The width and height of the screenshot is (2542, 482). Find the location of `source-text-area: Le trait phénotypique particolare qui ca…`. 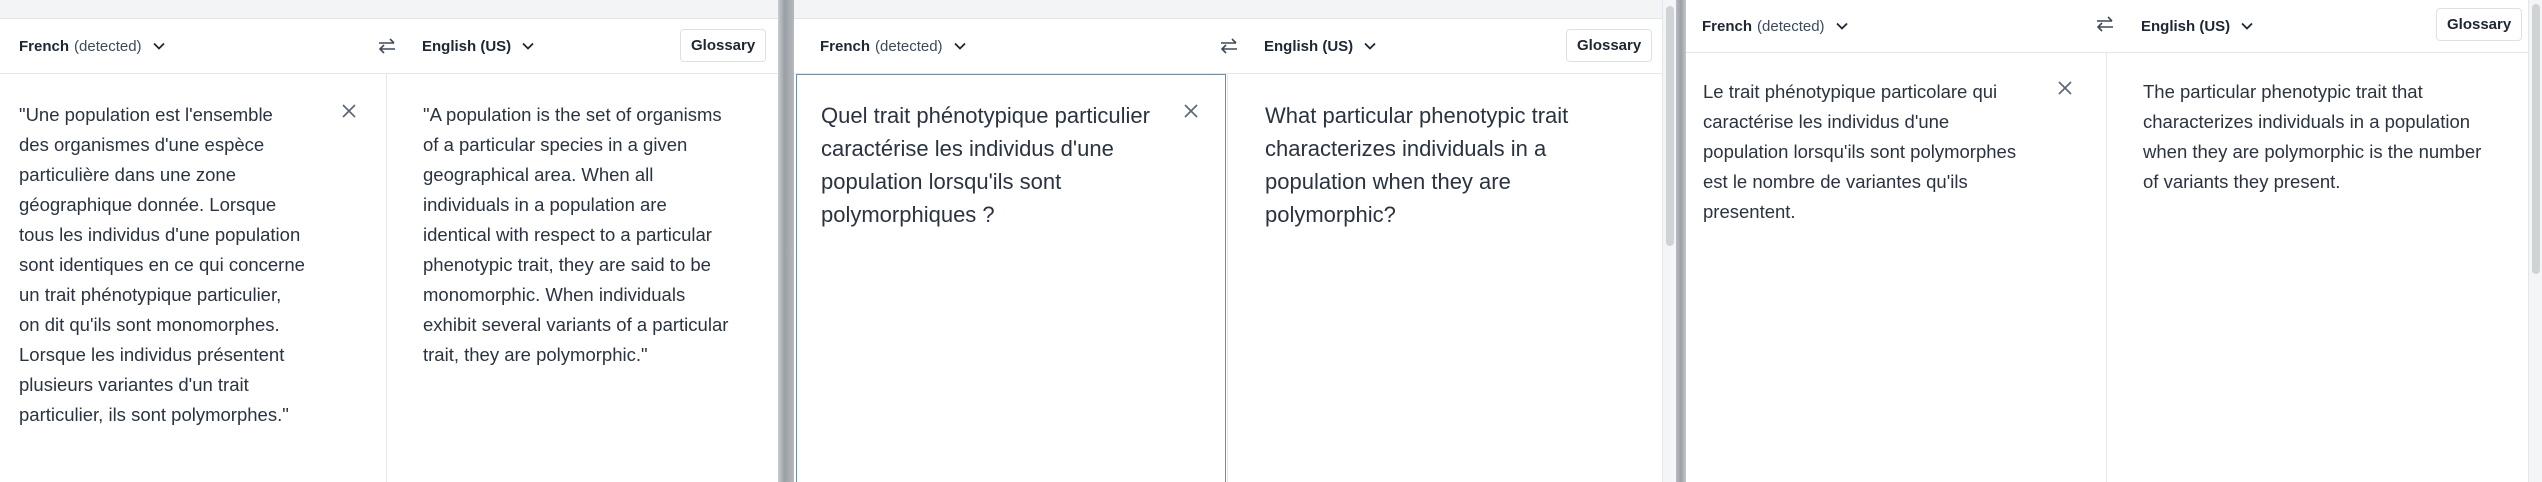

source-text-area: Le trait phénotypique particolare qui ca… is located at coordinates (1878, 152).